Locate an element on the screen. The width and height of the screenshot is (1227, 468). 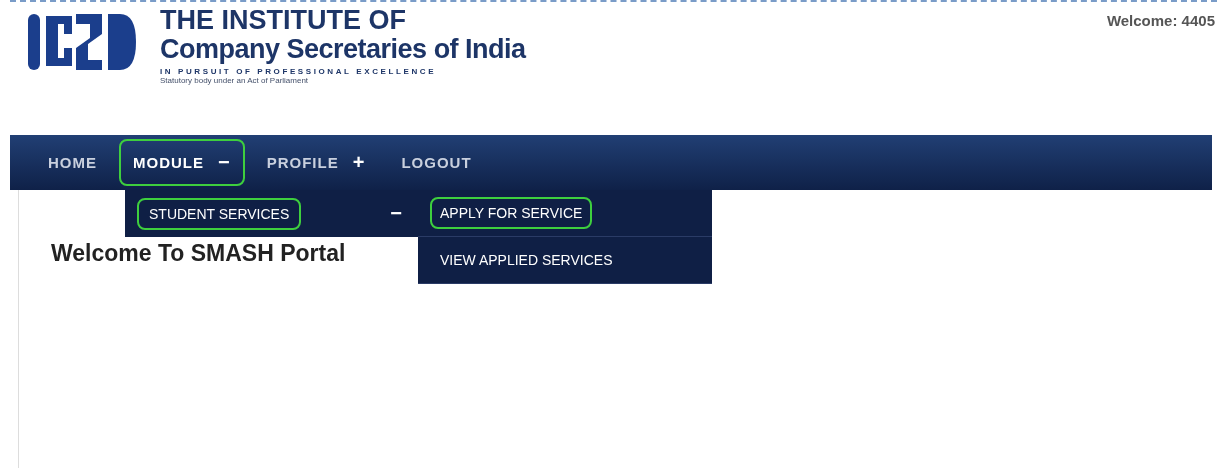
statutory-note: Statutory body under an Act of Parliament is located at coordinates (235, 80).